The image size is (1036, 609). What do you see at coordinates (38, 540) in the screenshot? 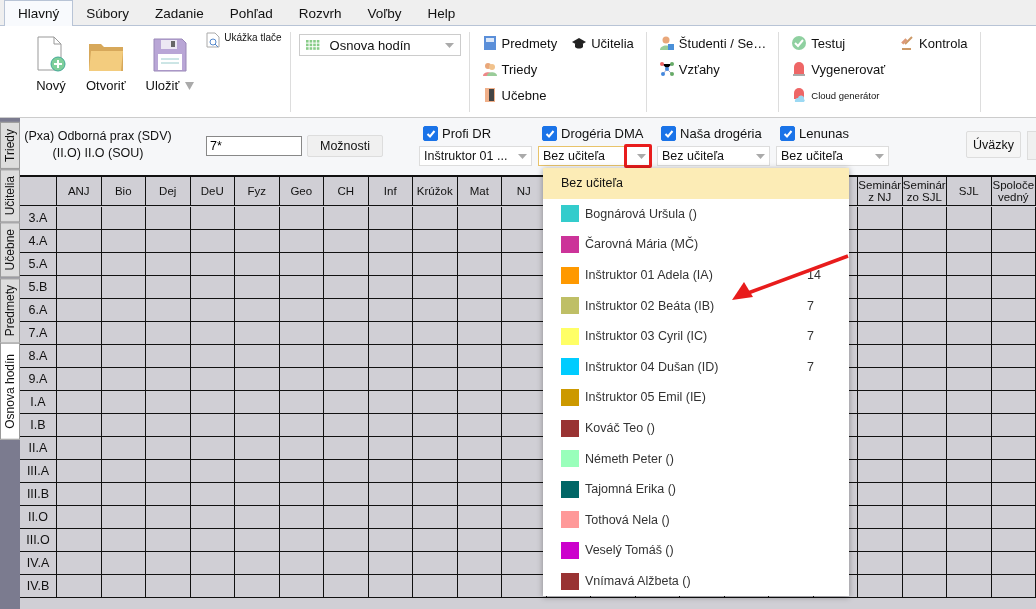
I see `row-header: III.O` at bounding box center [38, 540].